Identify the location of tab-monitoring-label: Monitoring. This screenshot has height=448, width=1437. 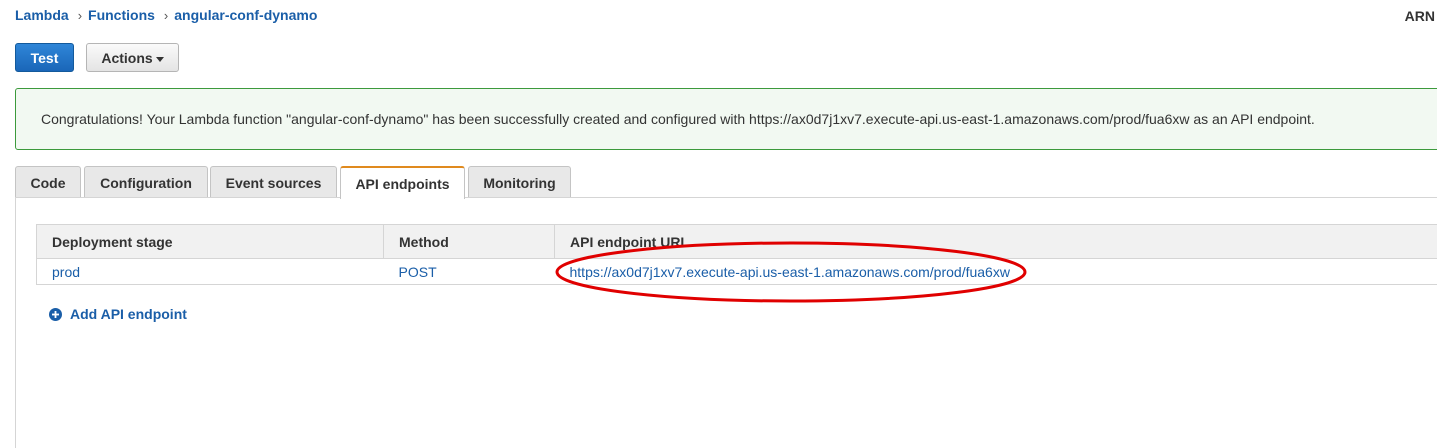
(519, 182).